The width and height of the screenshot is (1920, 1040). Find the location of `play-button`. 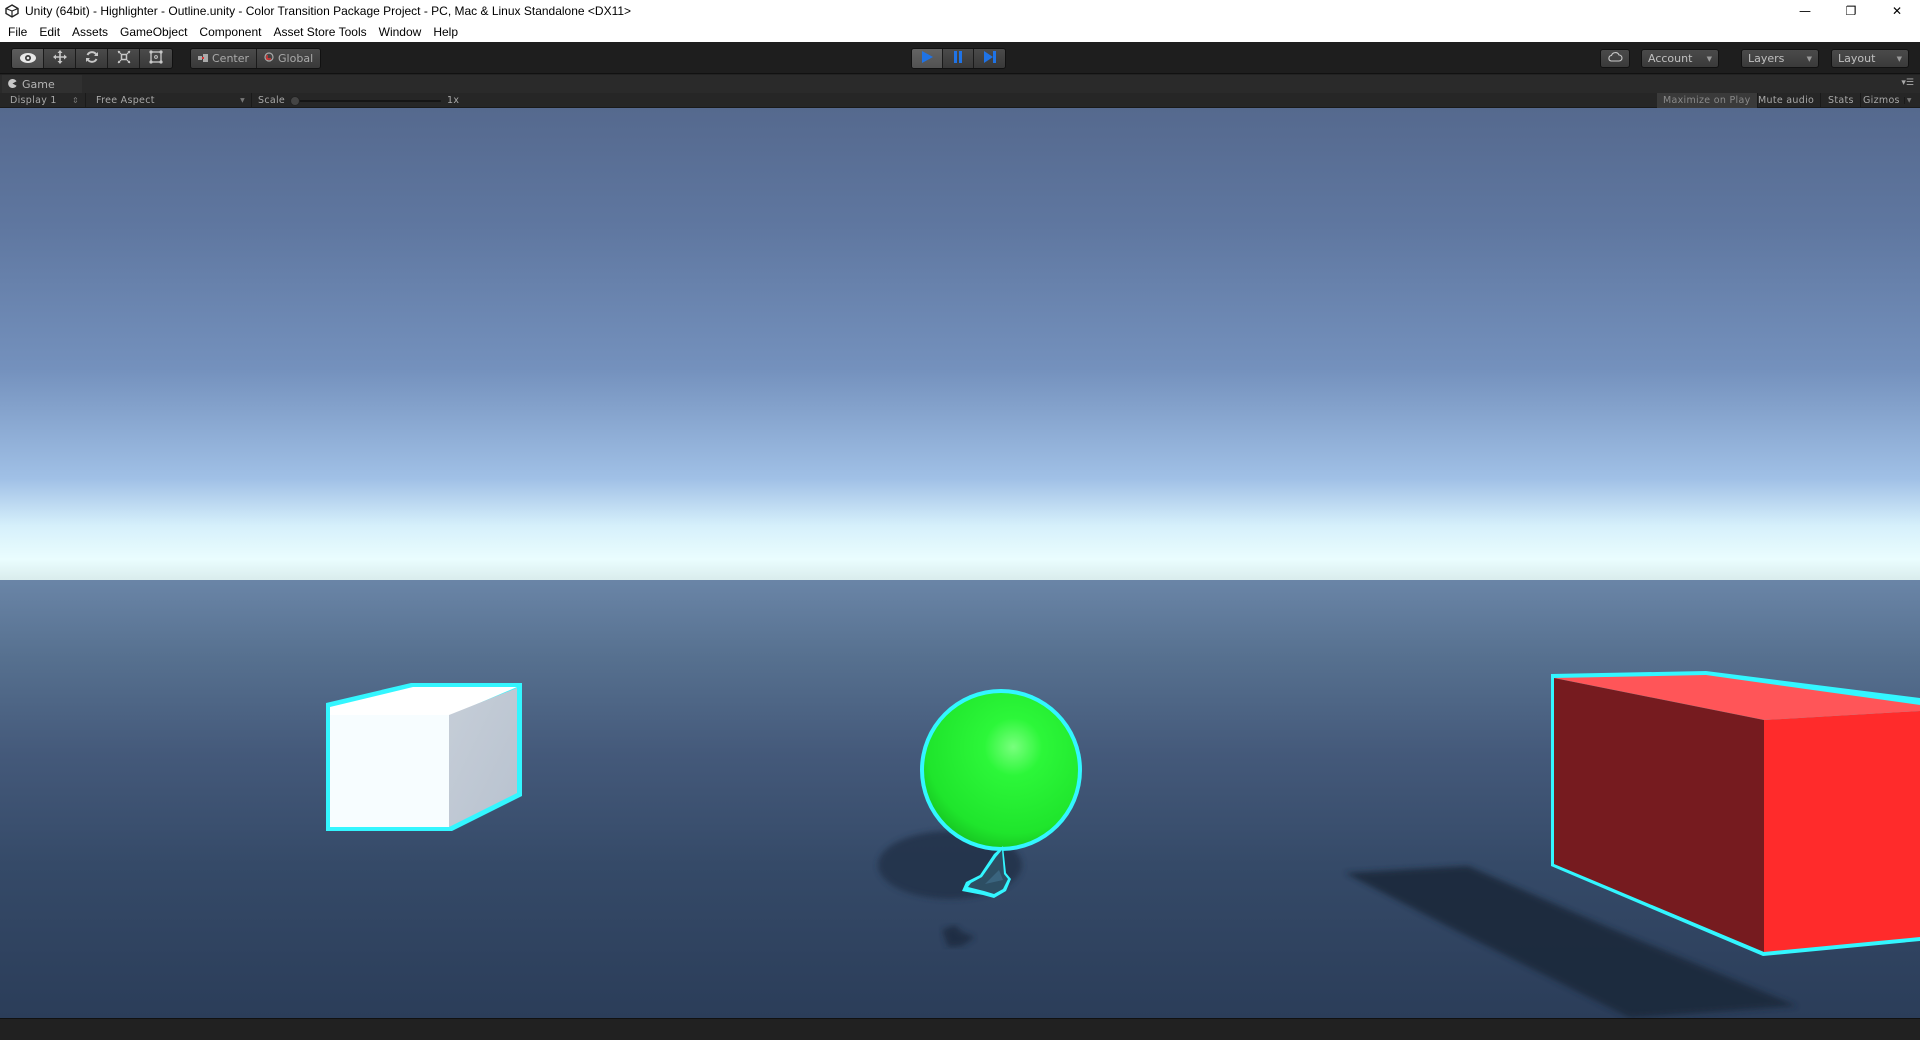

play-button is located at coordinates (927, 58).